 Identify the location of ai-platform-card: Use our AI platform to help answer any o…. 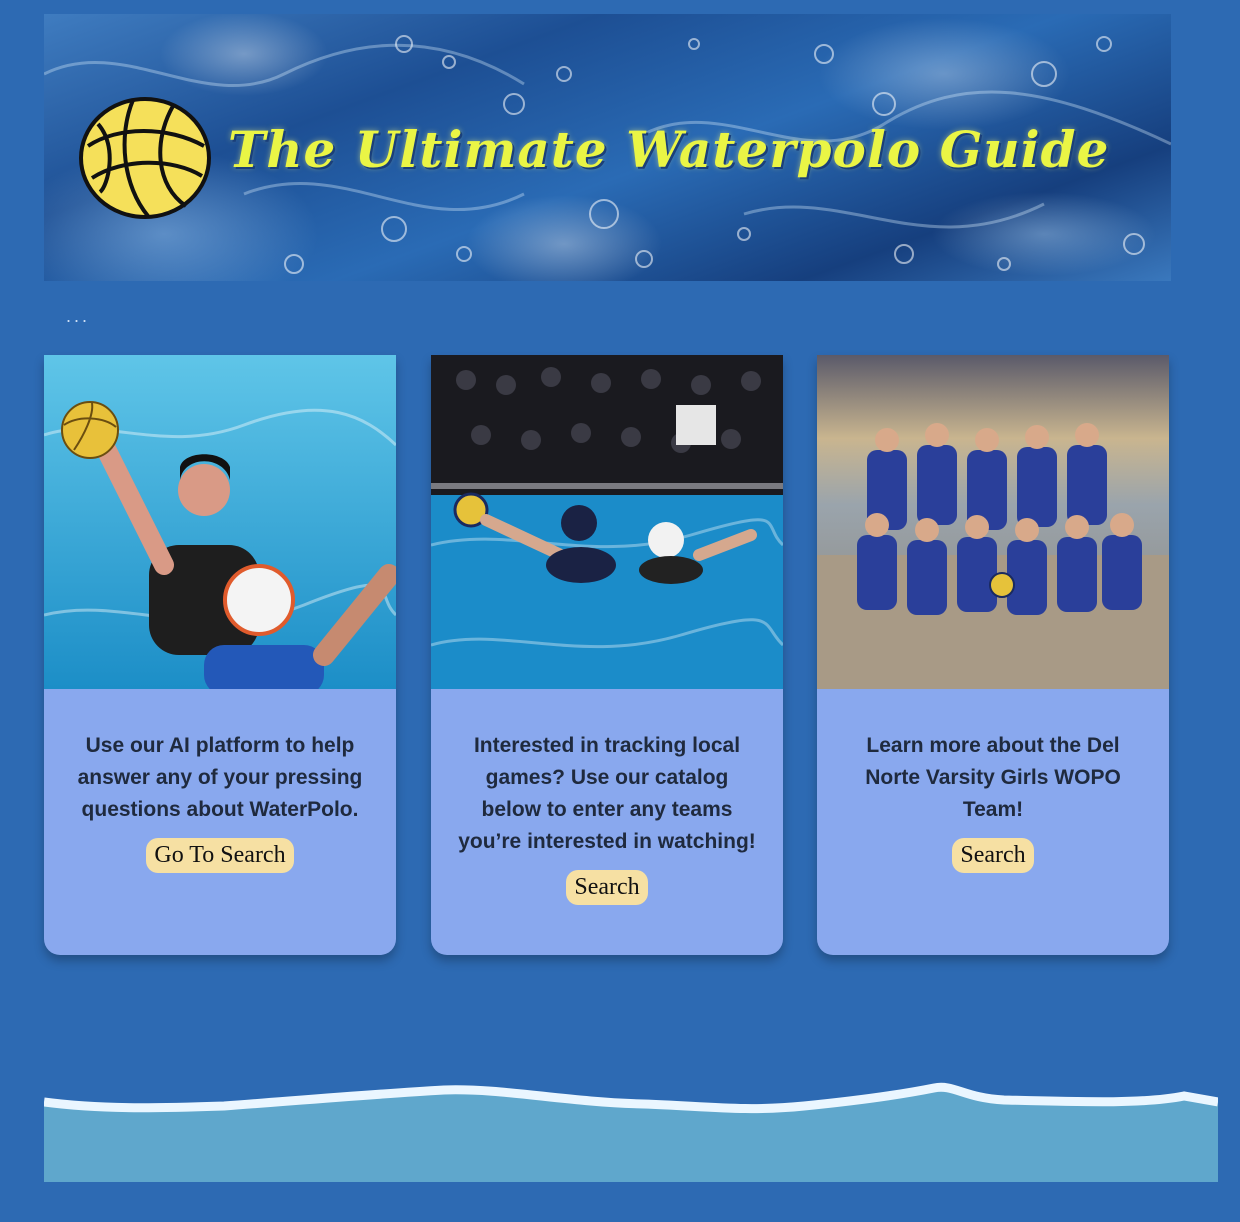
(220, 655).